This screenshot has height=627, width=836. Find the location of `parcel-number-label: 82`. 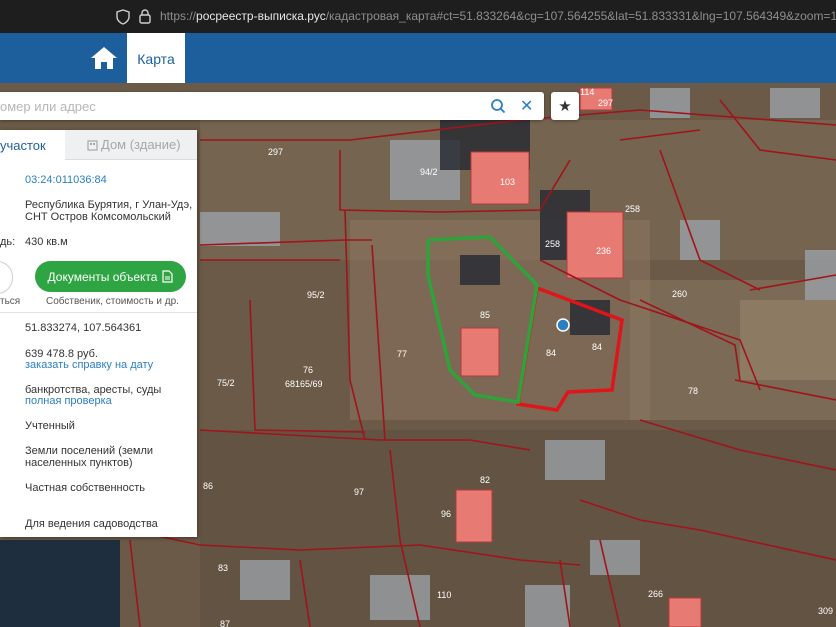

parcel-number-label: 82 is located at coordinates (485, 480).